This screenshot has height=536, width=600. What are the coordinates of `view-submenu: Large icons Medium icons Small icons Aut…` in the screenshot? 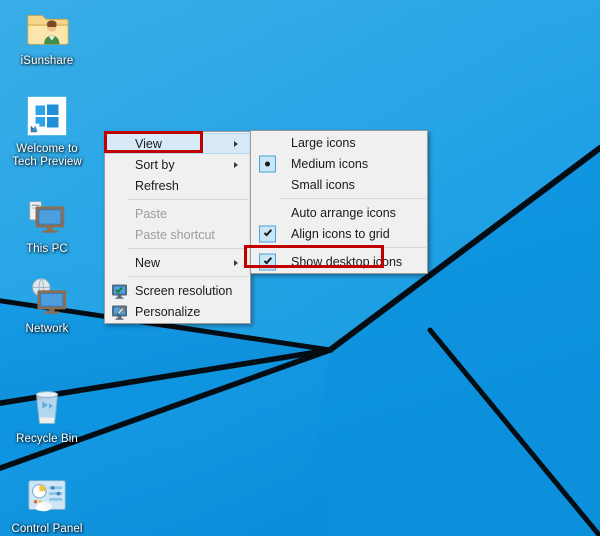 It's located at (339, 202).